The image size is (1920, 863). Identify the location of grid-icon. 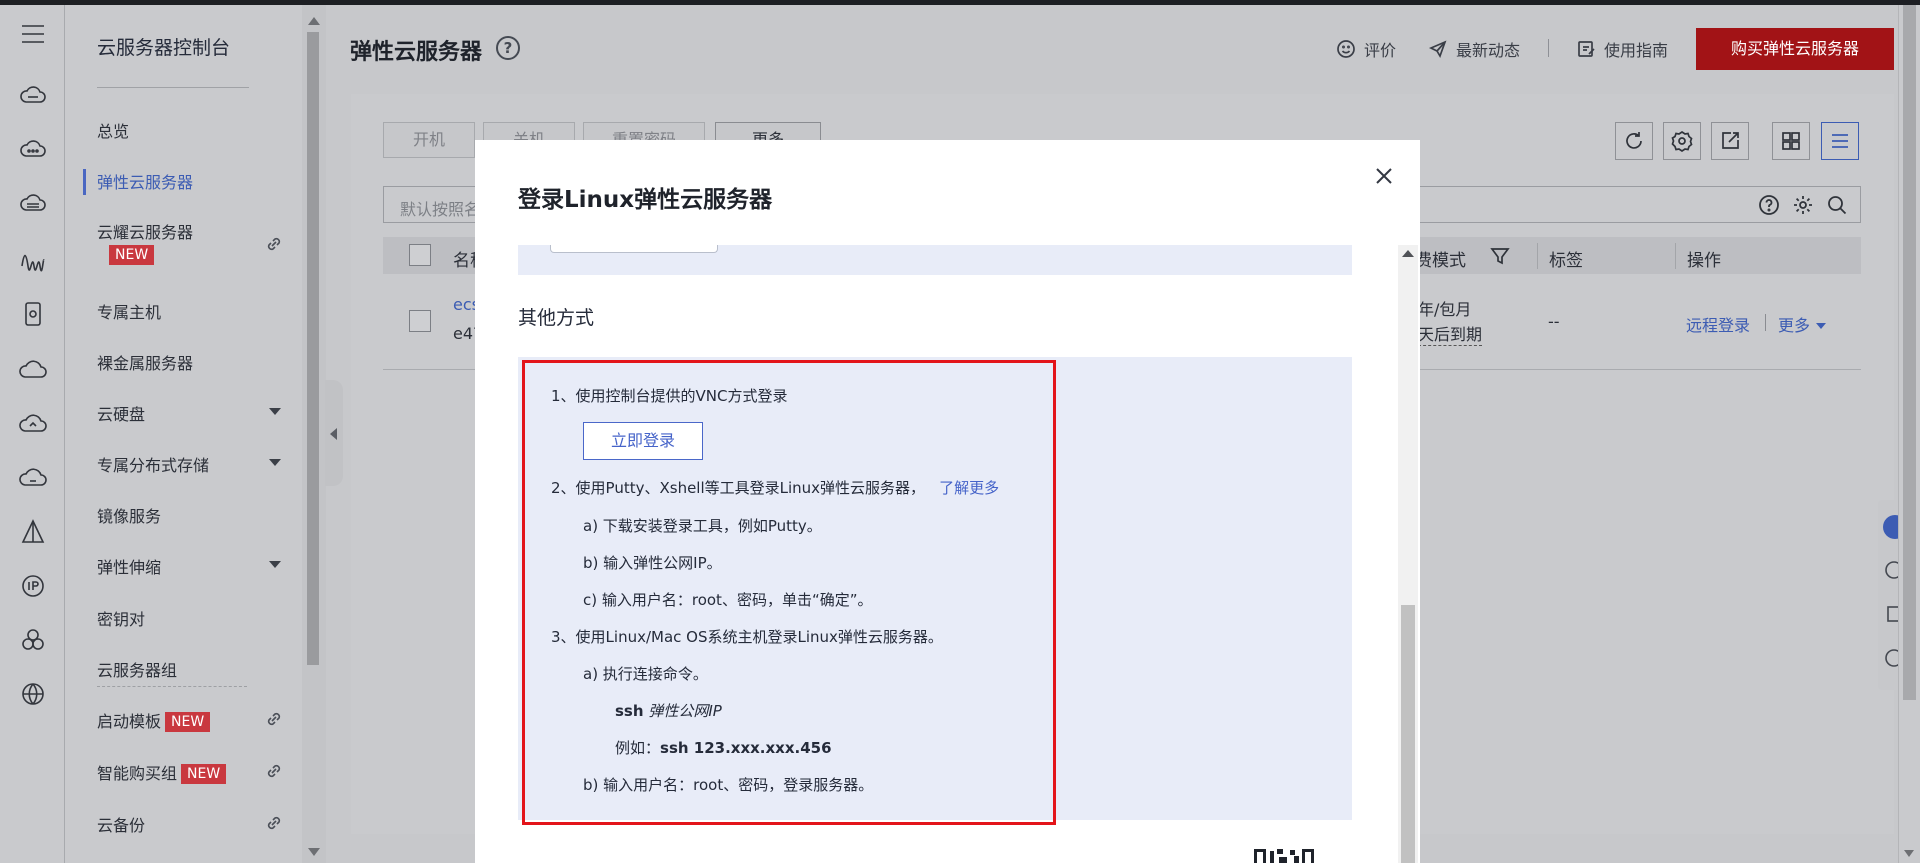
(1791, 141).